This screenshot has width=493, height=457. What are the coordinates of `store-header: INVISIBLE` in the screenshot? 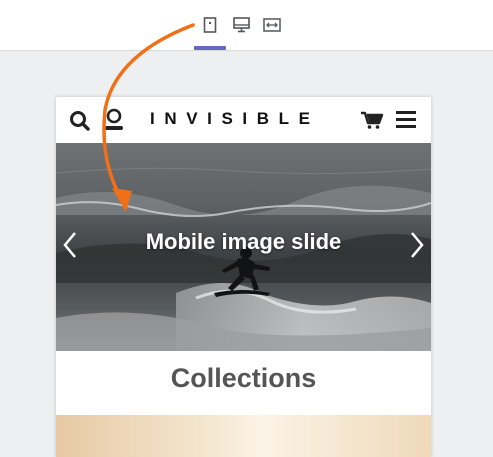 It's located at (243, 120).